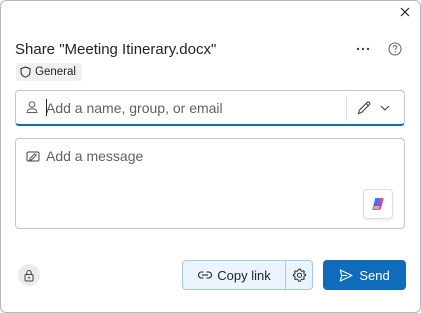  I want to click on copy-link-button: Copy link, so click(234, 275).